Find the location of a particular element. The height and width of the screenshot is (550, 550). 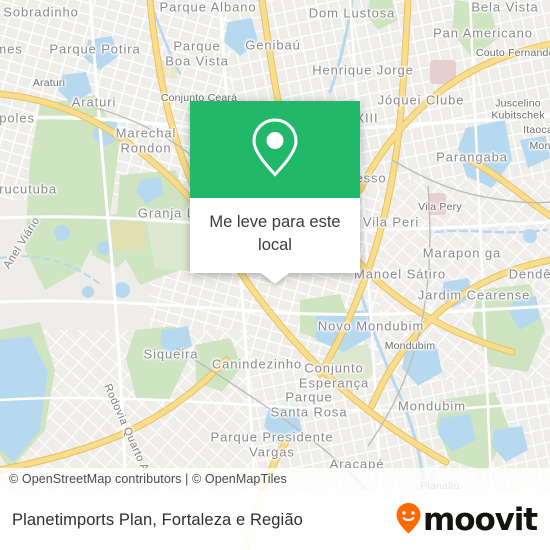

location-popup-card: Me leve para este local is located at coordinates (275, 192).